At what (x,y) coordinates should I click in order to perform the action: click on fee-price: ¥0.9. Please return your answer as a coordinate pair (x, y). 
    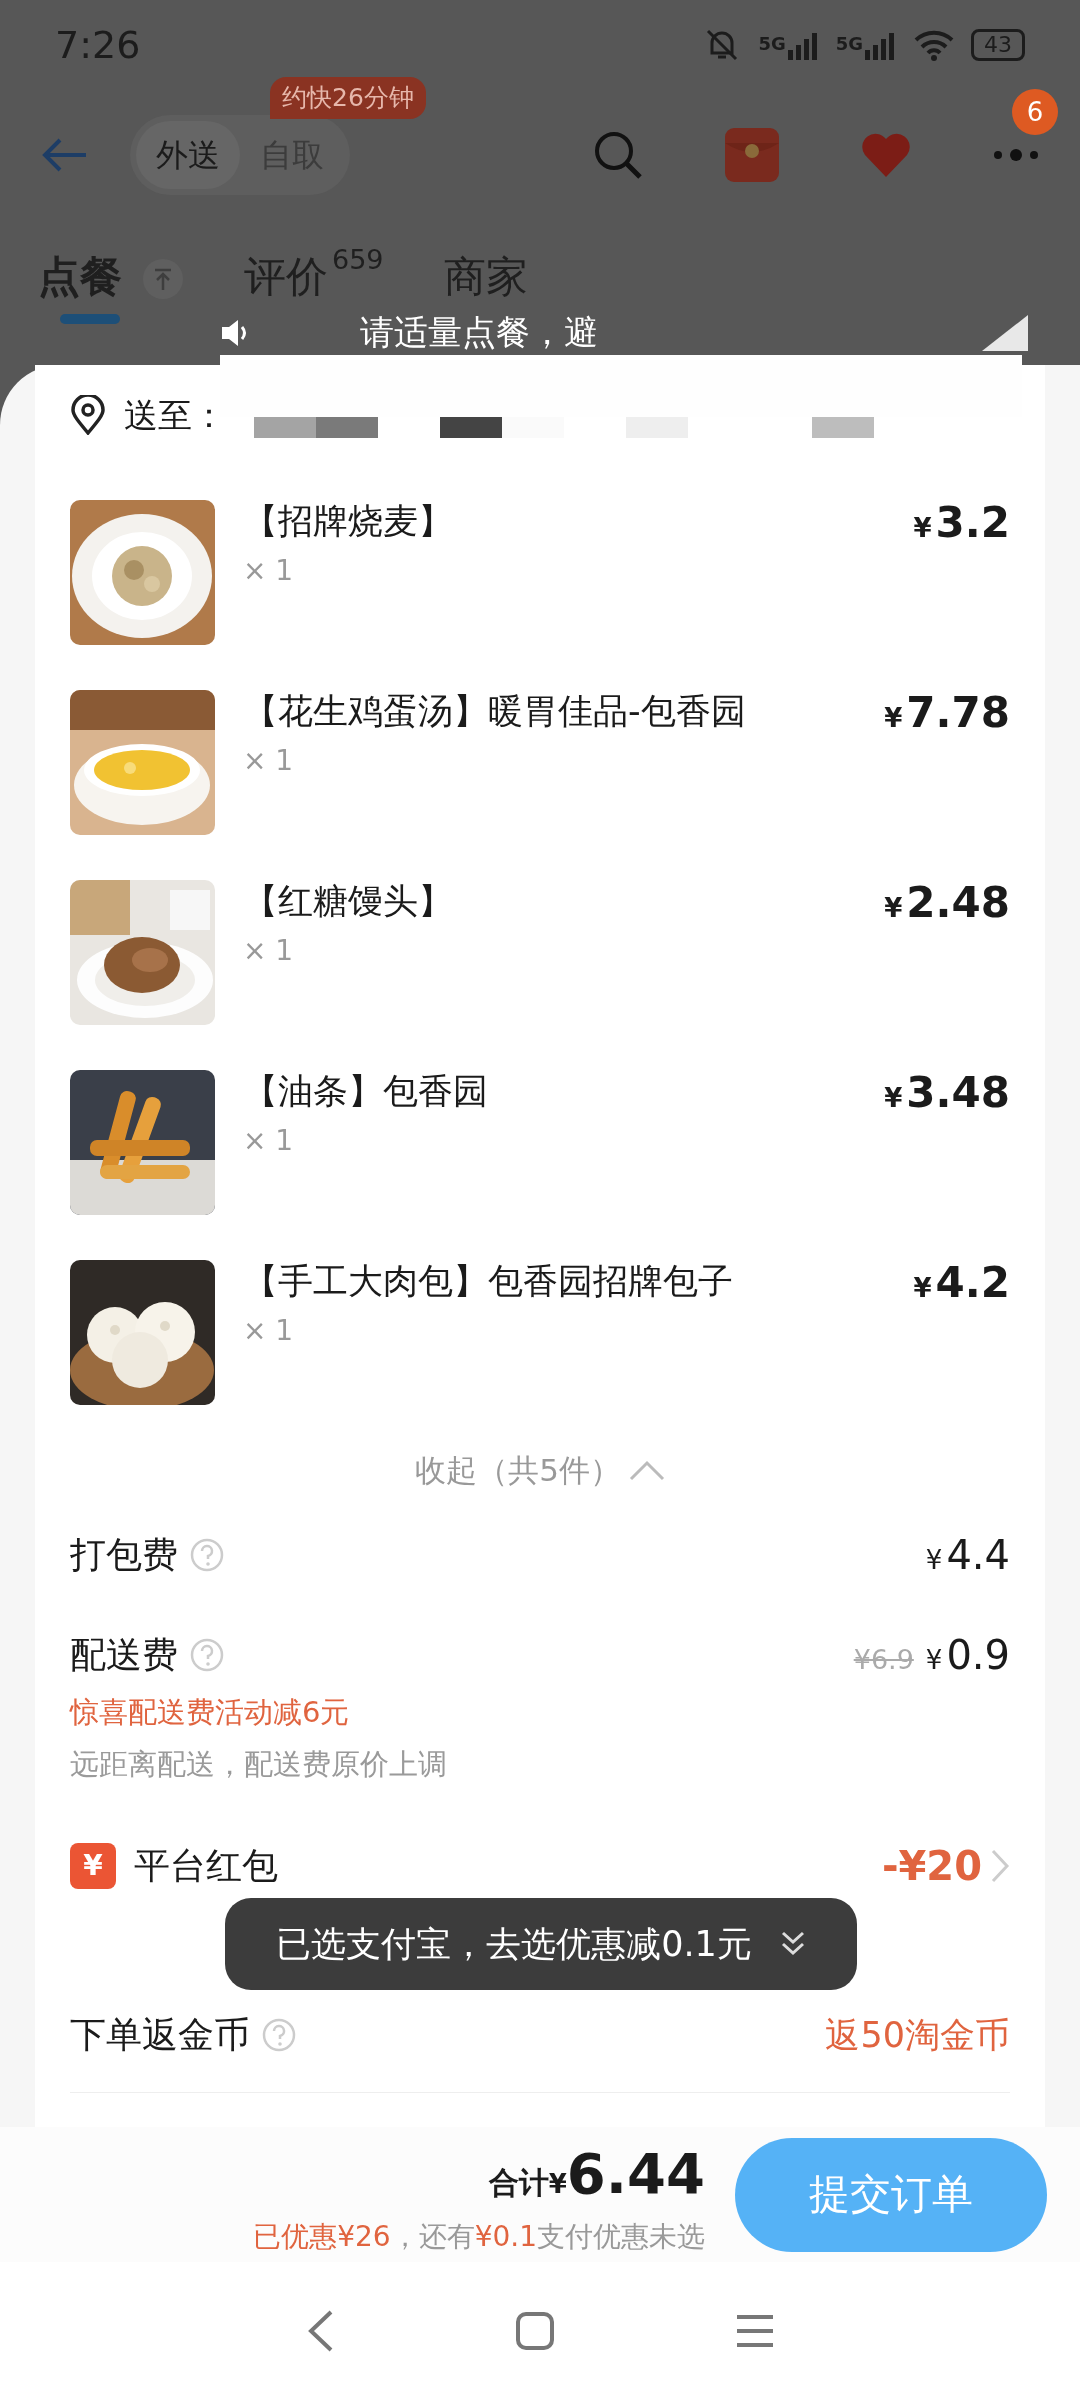
    Looking at the image, I should click on (967, 1655).